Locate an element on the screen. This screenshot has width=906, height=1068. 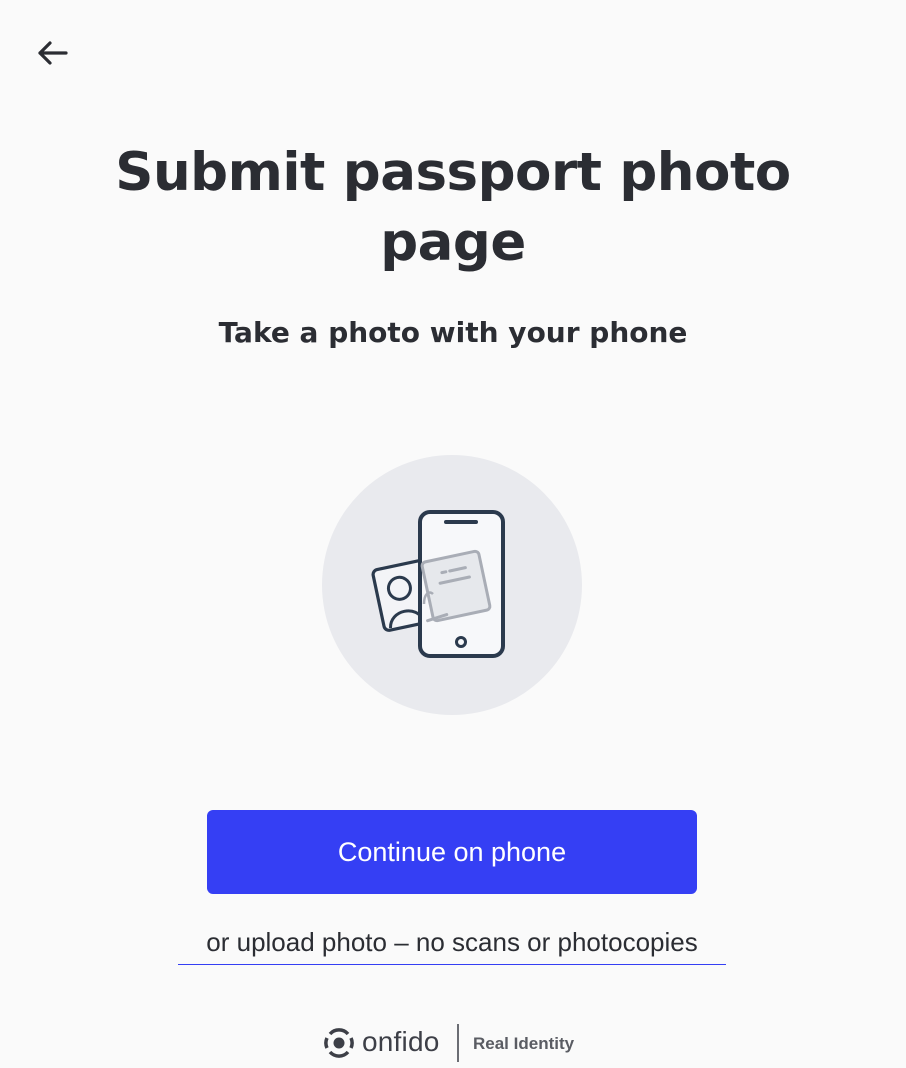
phone-with-id-card-icon is located at coordinates (452, 585).